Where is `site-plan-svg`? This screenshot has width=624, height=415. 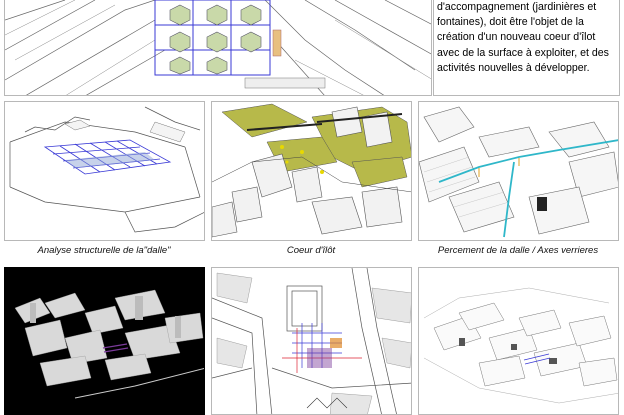
site-plan-svg is located at coordinates (311, 341).